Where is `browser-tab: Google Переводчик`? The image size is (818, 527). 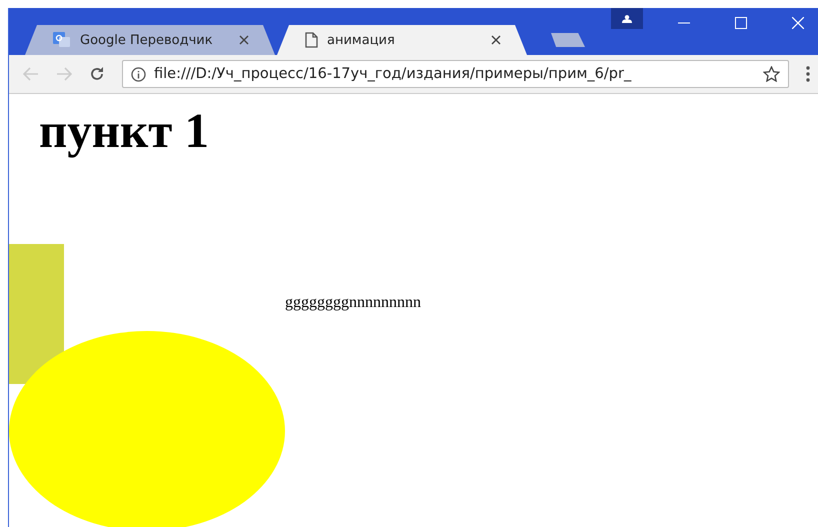 browser-tab: Google Переводчик is located at coordinates (150, 40).